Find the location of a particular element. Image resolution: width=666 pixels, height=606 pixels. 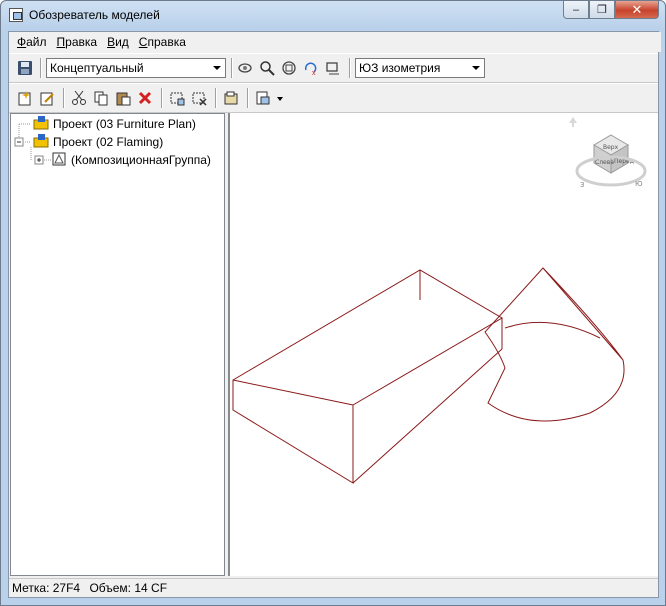

status-volume: Объем: 14 CF is located at coordinates (128, 588).